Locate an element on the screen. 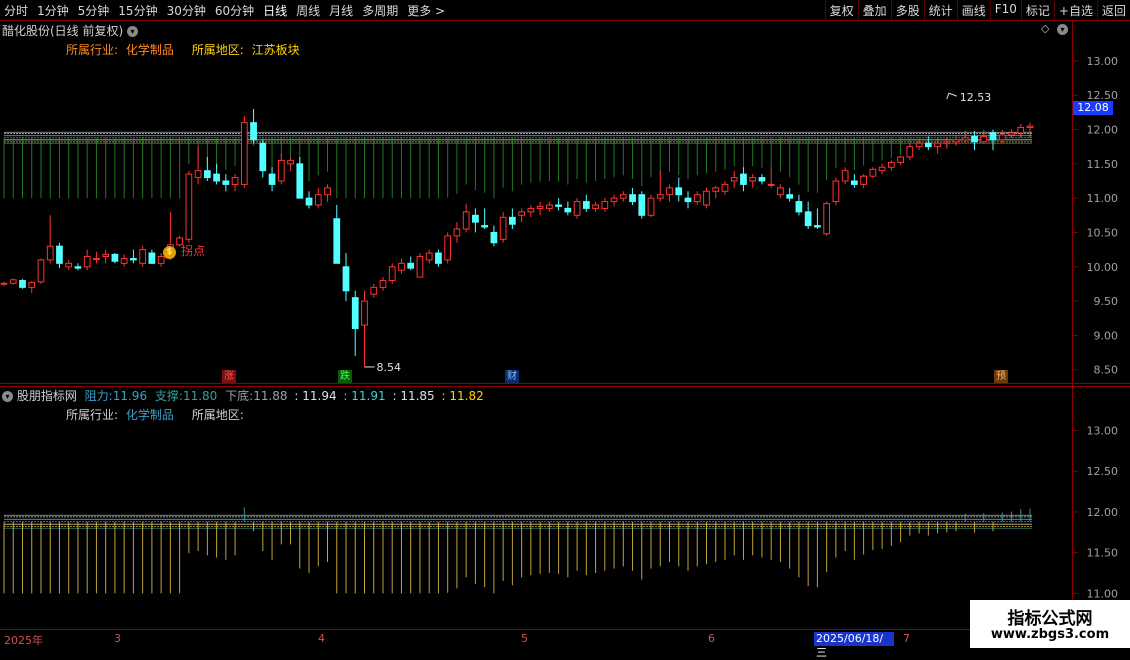  time-label-apr: 4 is located at coordinates (321, 638).